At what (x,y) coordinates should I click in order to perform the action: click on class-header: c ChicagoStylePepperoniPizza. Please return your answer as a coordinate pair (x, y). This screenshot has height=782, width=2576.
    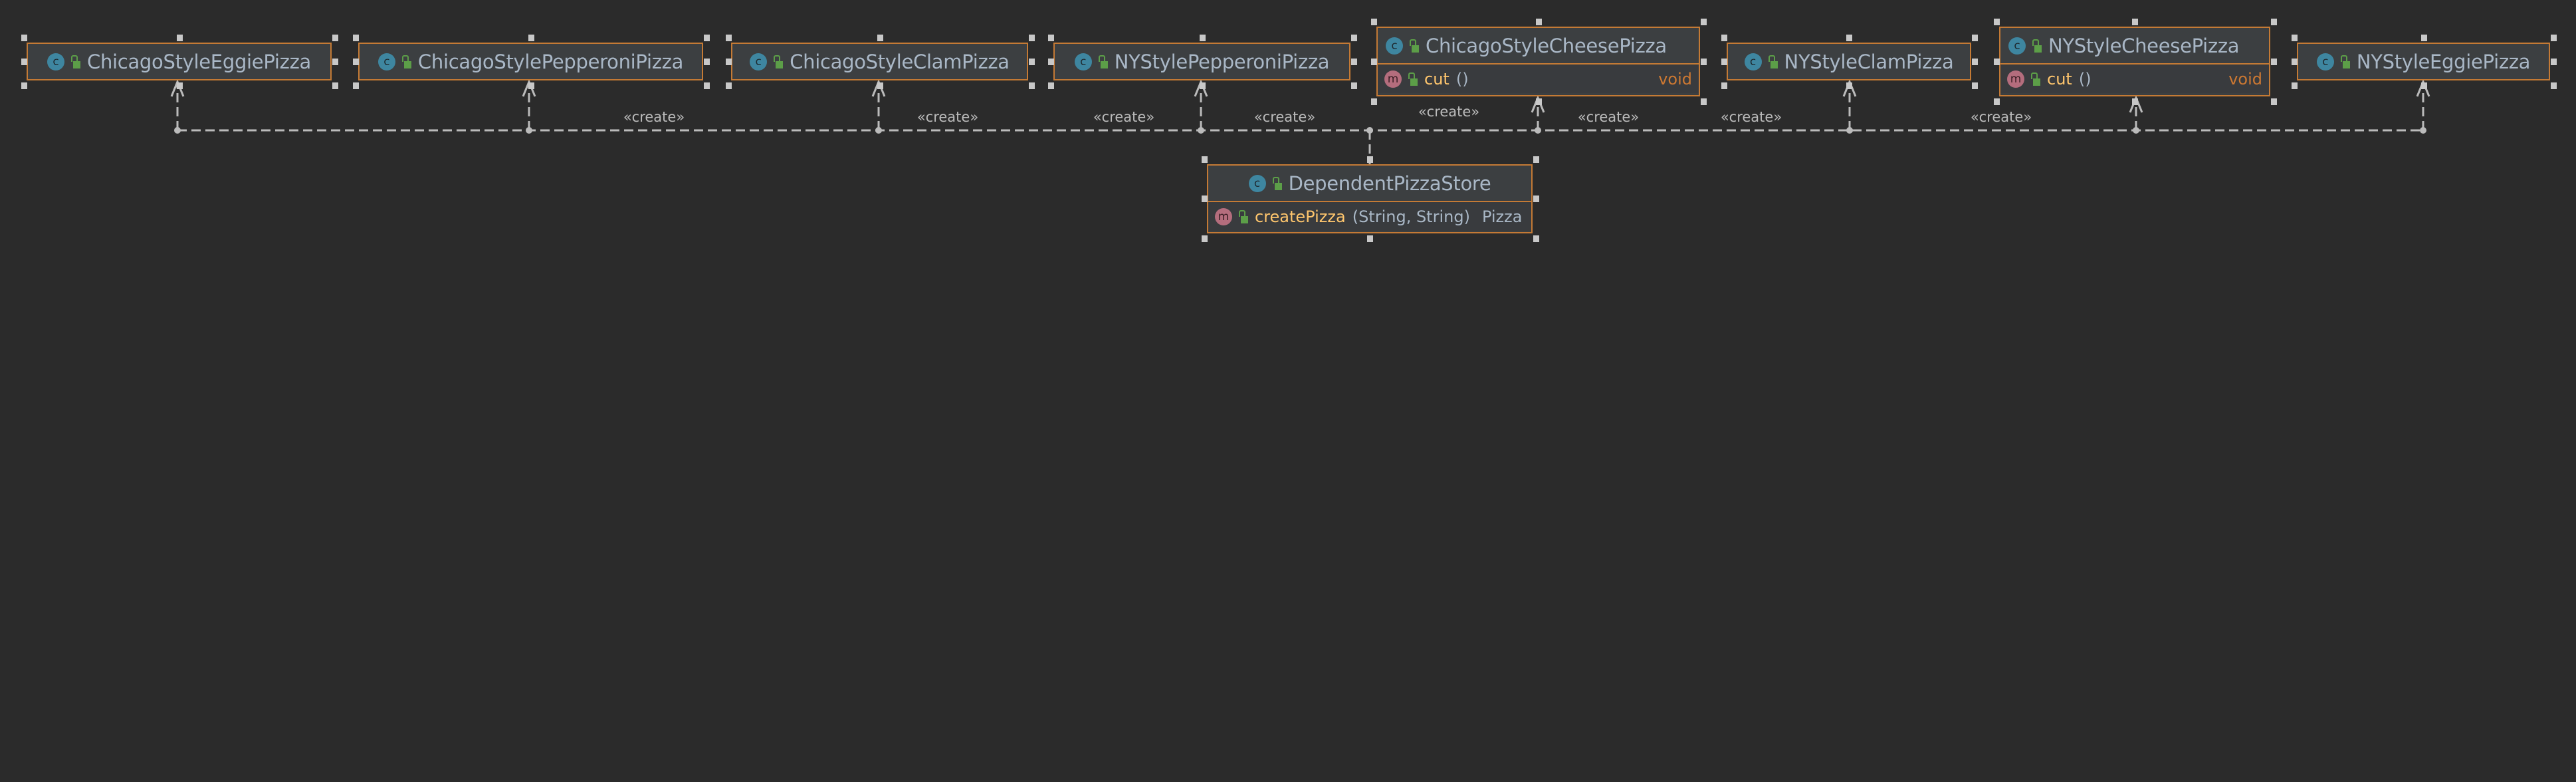
    Looking at the image, I should click on (531, 61).